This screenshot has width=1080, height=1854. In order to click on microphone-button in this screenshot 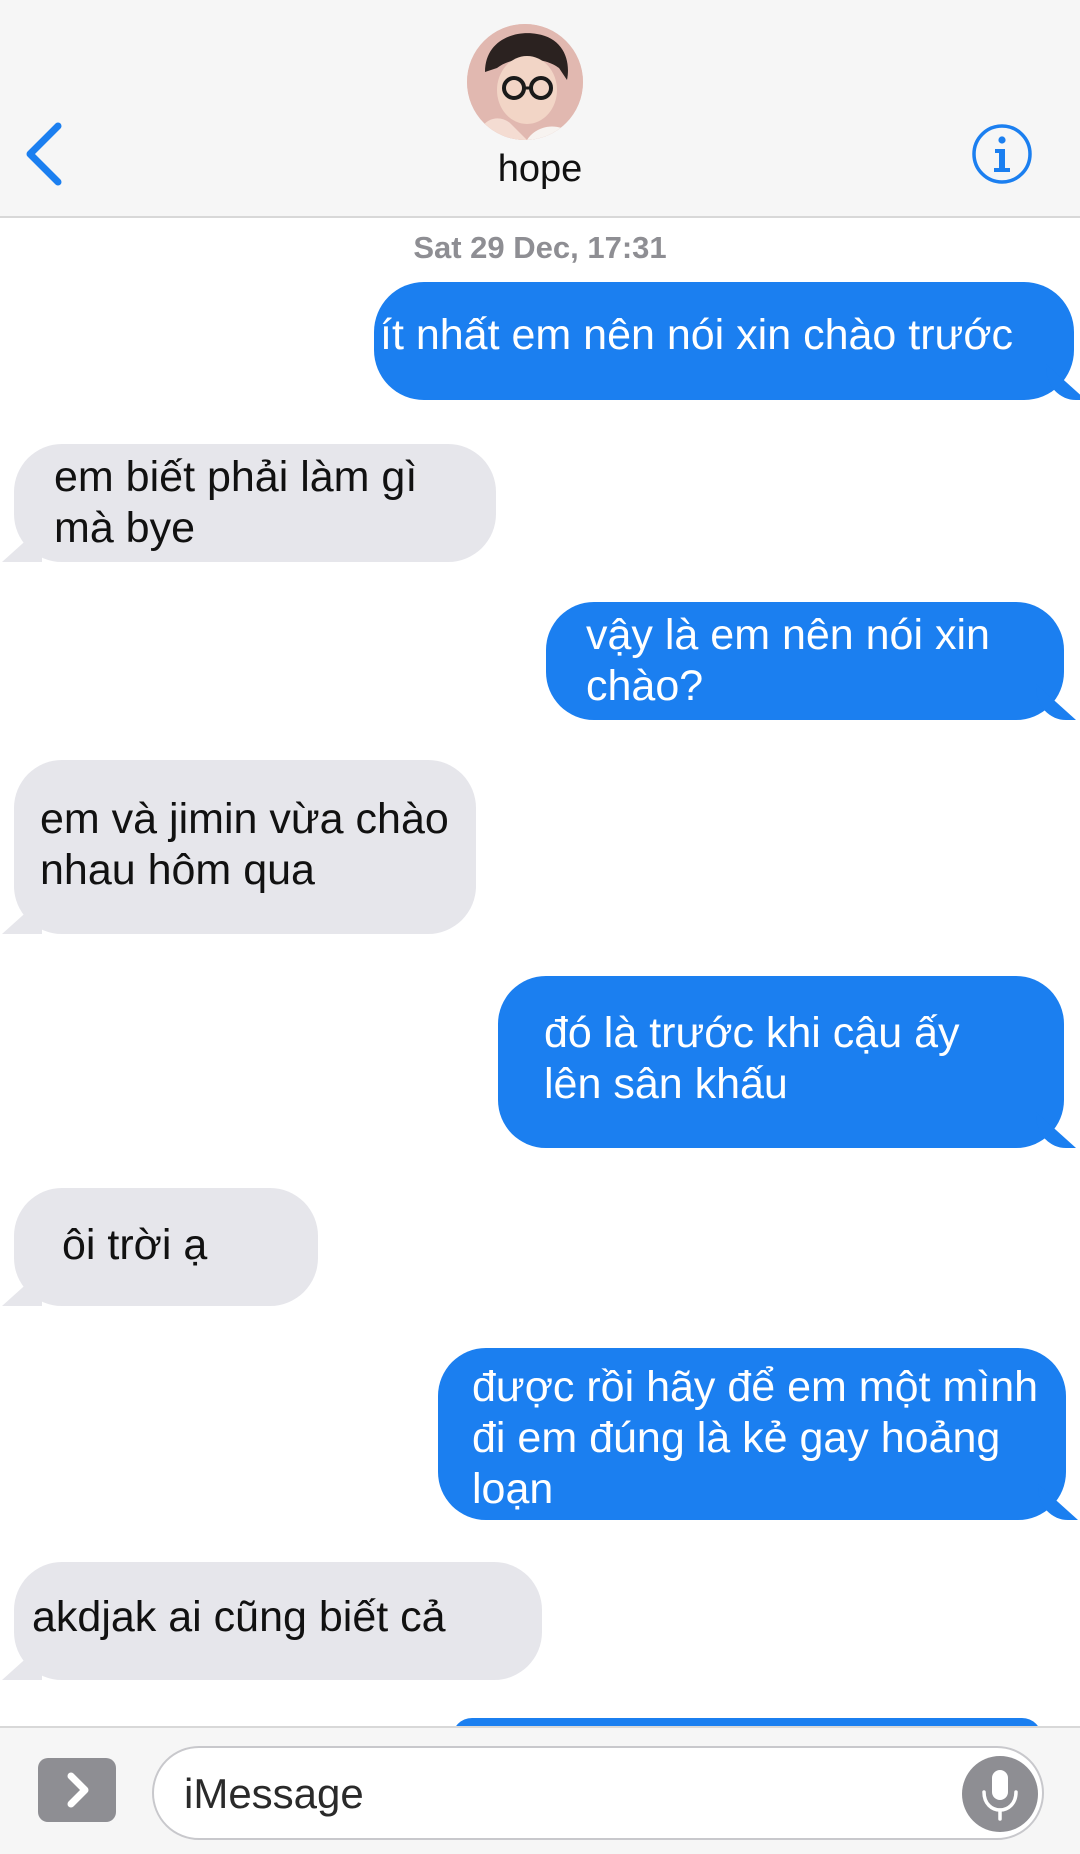, I will do `click(1000, 1794)`.